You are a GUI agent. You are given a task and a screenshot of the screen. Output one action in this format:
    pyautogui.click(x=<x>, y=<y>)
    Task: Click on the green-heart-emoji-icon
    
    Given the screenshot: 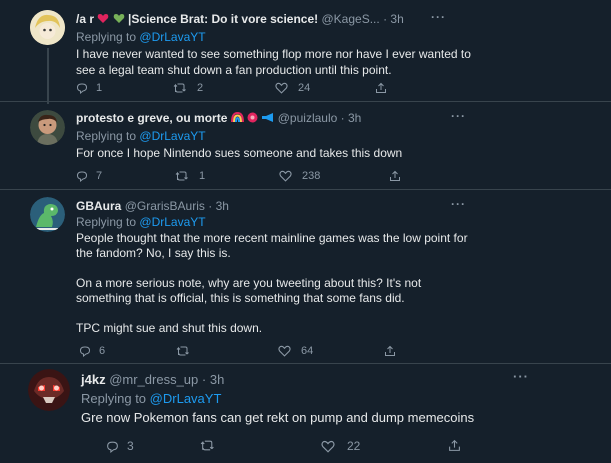 What is the action you would take?
    pyautogui.click(x=119, y=20)
    